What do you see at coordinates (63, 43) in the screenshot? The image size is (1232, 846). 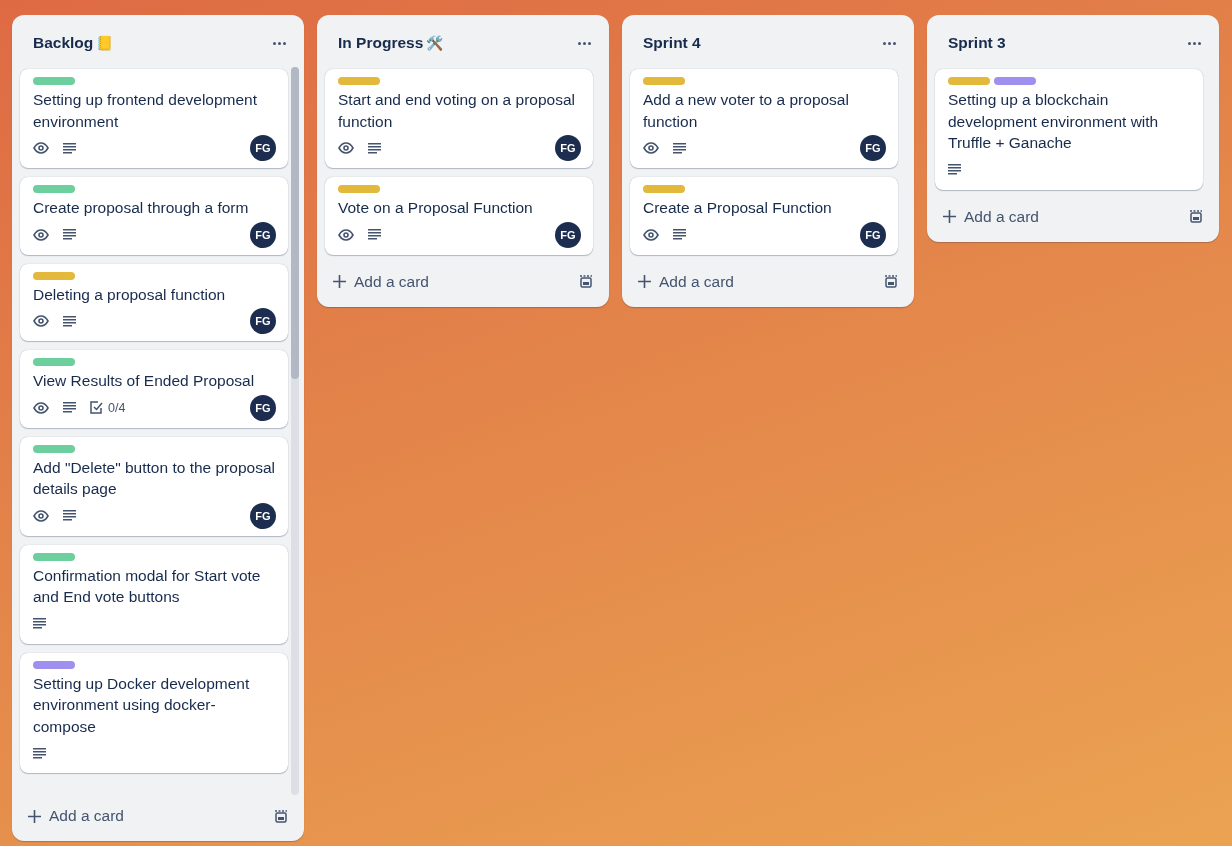 I see `list-title: Backlog` at bounding box center [63, 43].